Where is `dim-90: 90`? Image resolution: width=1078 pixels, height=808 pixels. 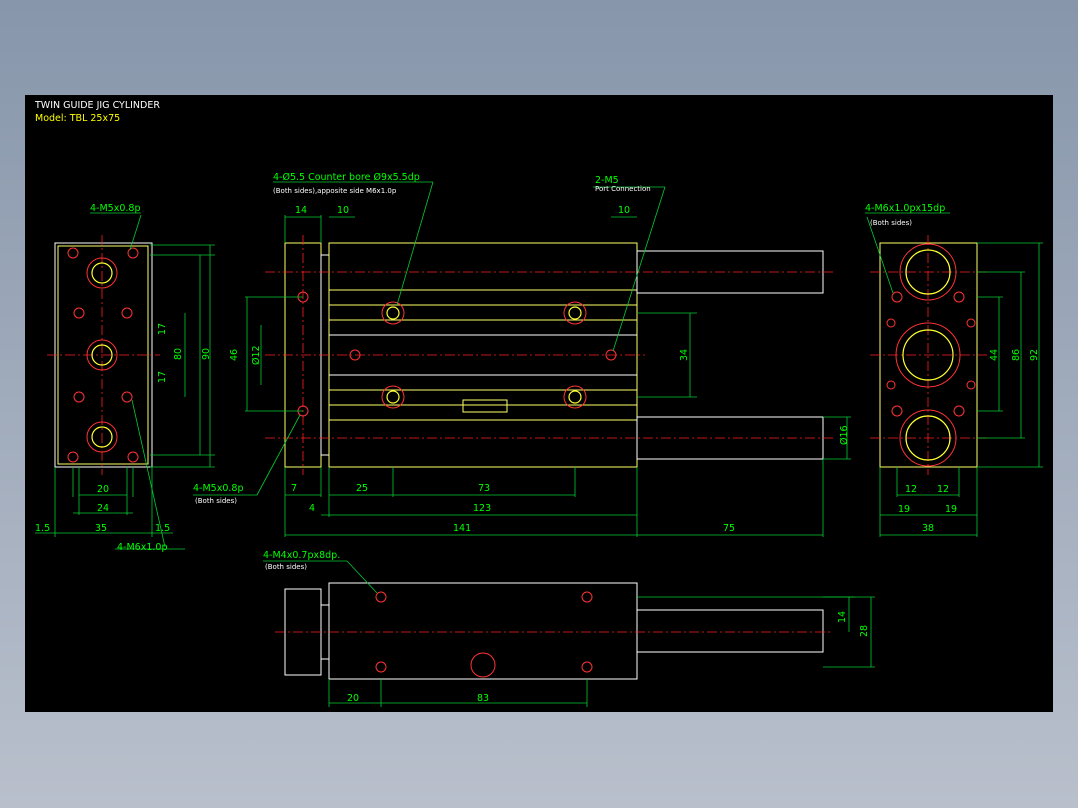 dim-90: 90 is located at coordinates (206, 354).